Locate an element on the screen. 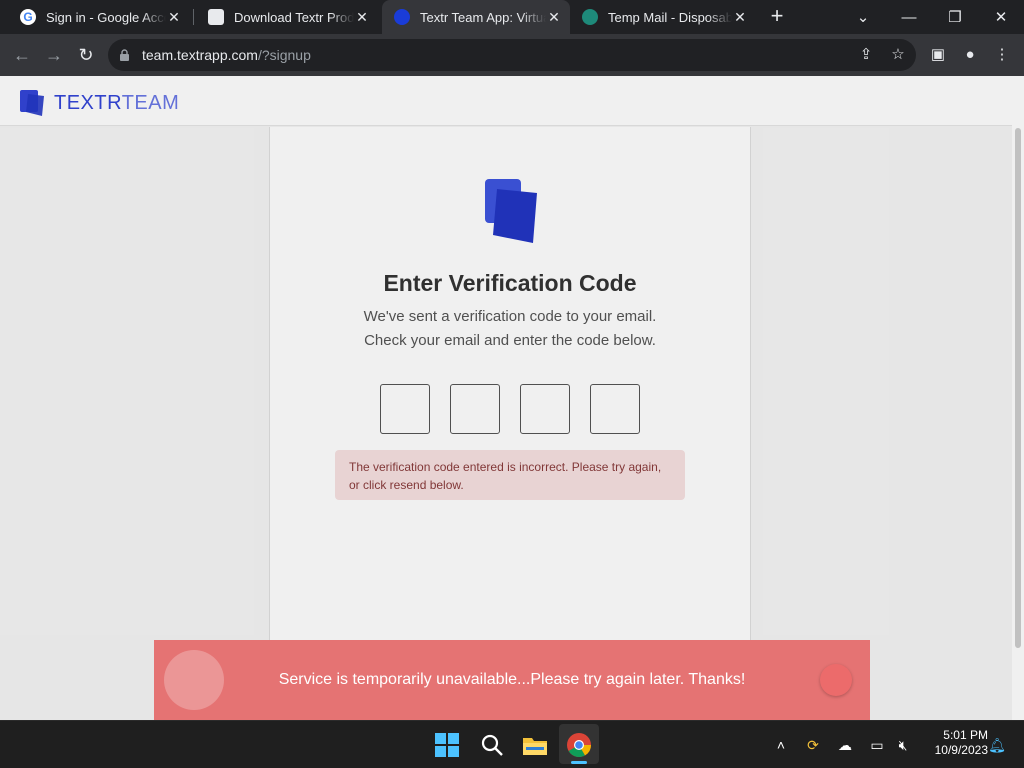 Image resolution: width=1024 pixels, height=768 pixels. window-close-button: ✕ is located at coordinates (1001, 17).